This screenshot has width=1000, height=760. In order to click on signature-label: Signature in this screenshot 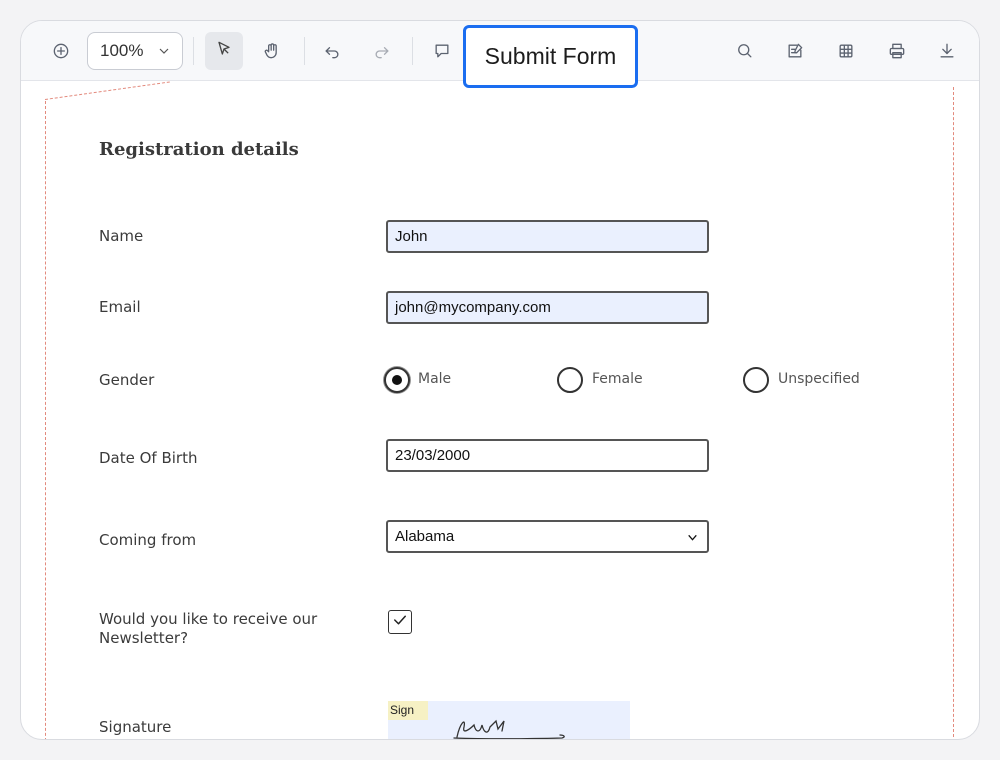, I will do `click(135, 727)`.